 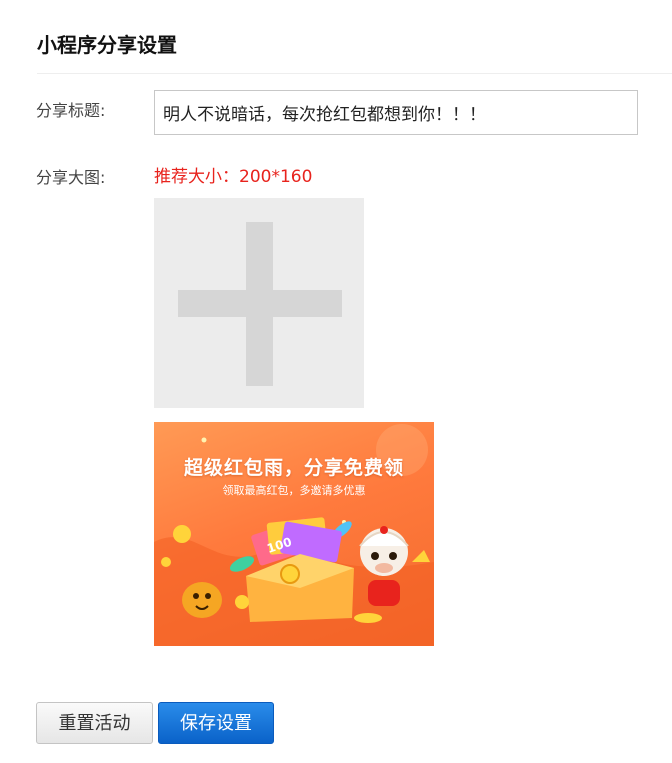 What do you see at coordinates (384, 530) in the screenshot?
I see `monkey-jewel` at bounding box center [384, 530].